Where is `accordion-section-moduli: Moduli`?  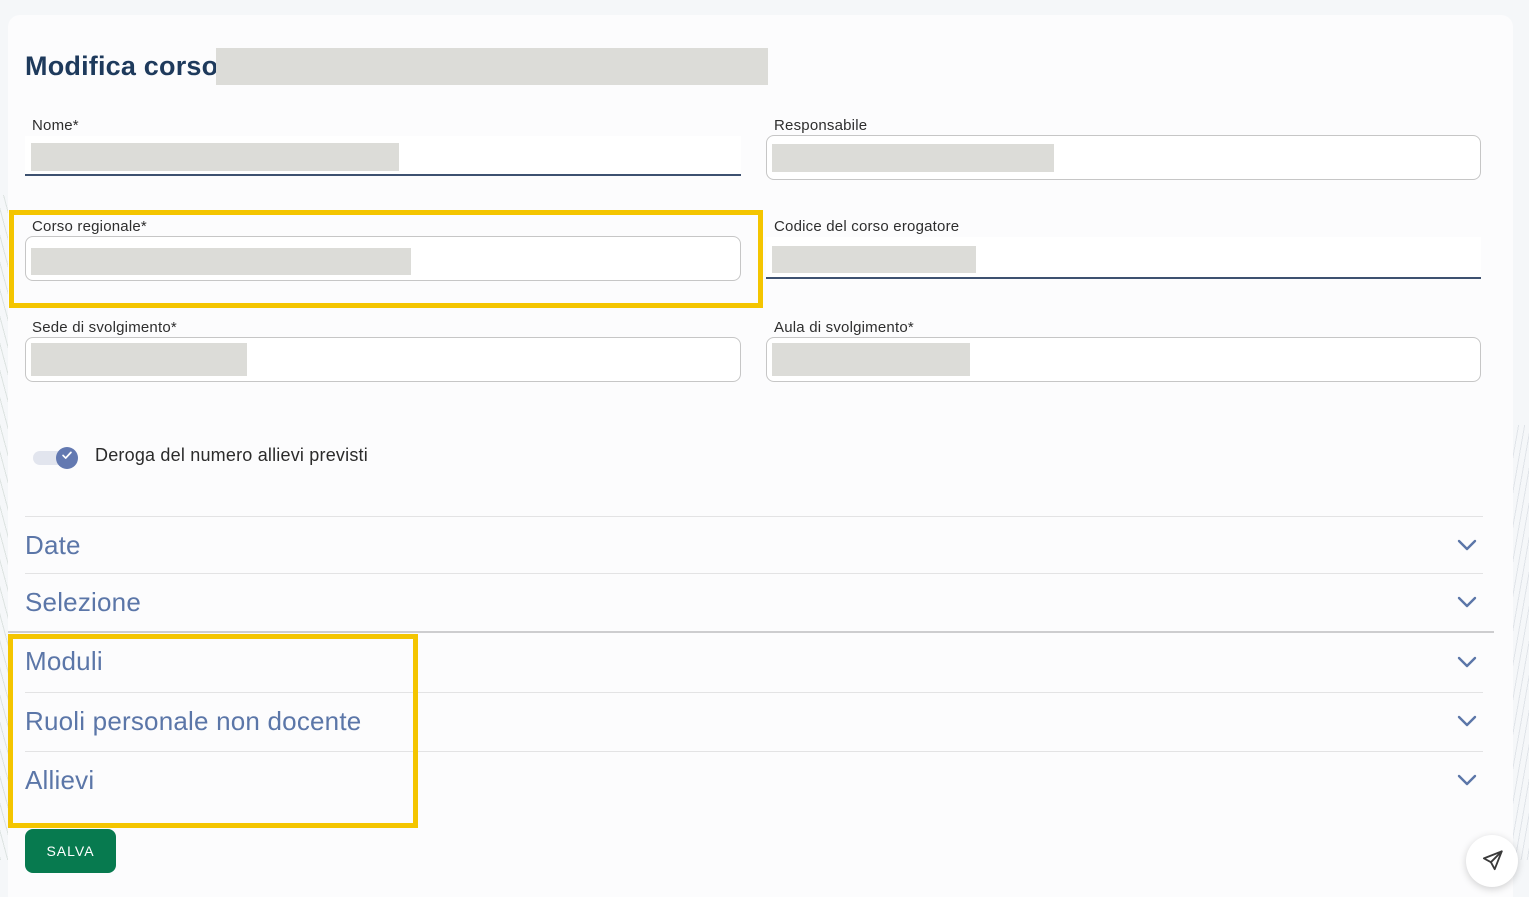
accordion-section-moduli: Moduli is located at coordinates (745, 661).